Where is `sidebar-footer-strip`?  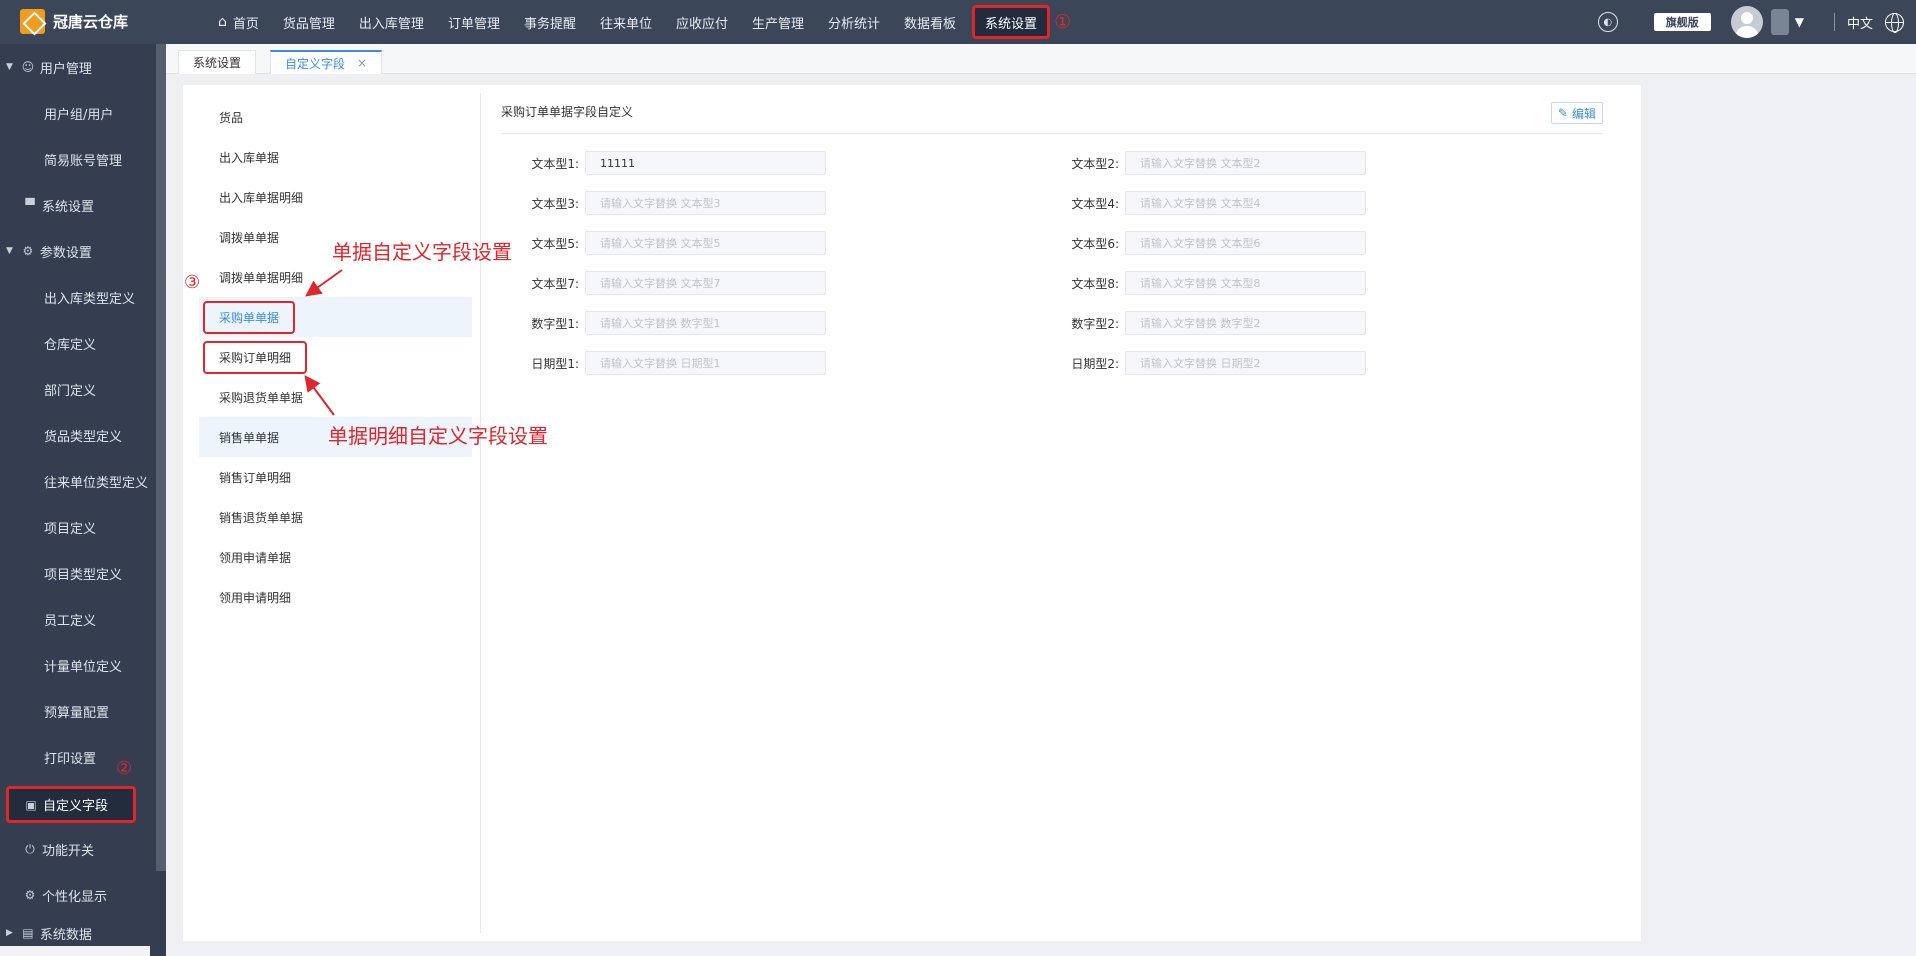
sidebar-footer-strip is located at coordinates (75, 951).